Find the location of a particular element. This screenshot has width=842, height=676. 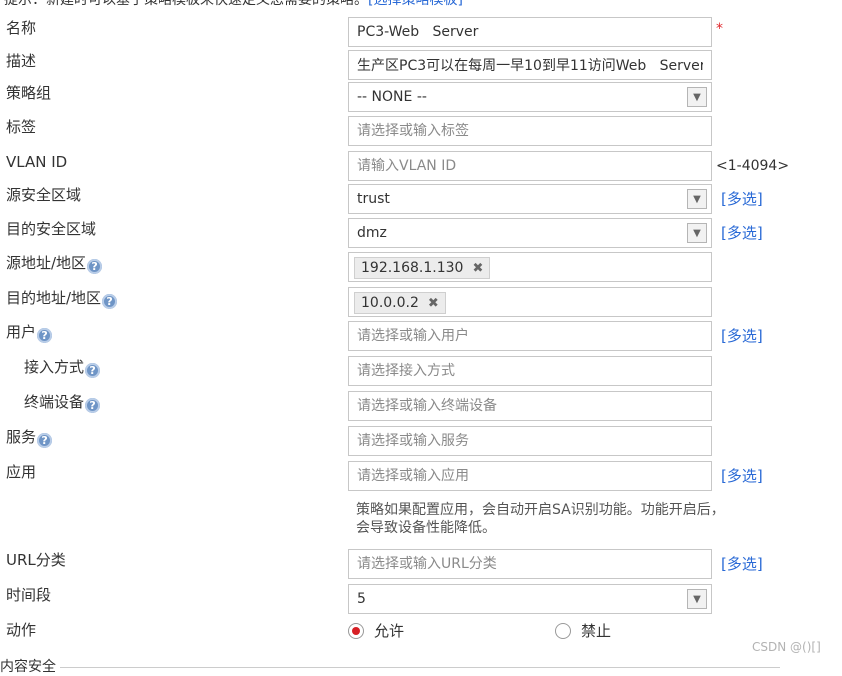

url-category-input is located at coordinates (530, 564).